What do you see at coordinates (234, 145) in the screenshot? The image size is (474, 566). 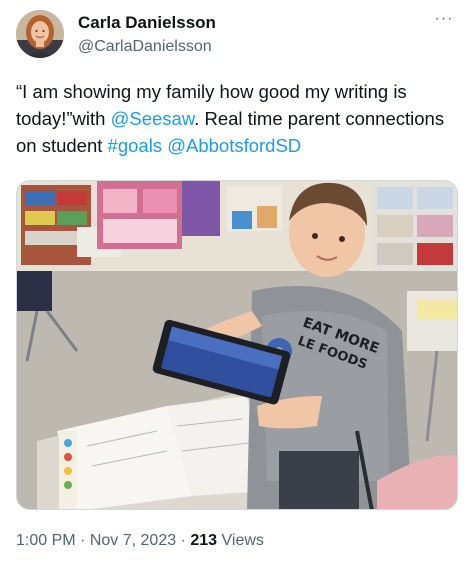 I see `mention-school-link: @AbbotsfordSD` at bounding box center [234, 145].